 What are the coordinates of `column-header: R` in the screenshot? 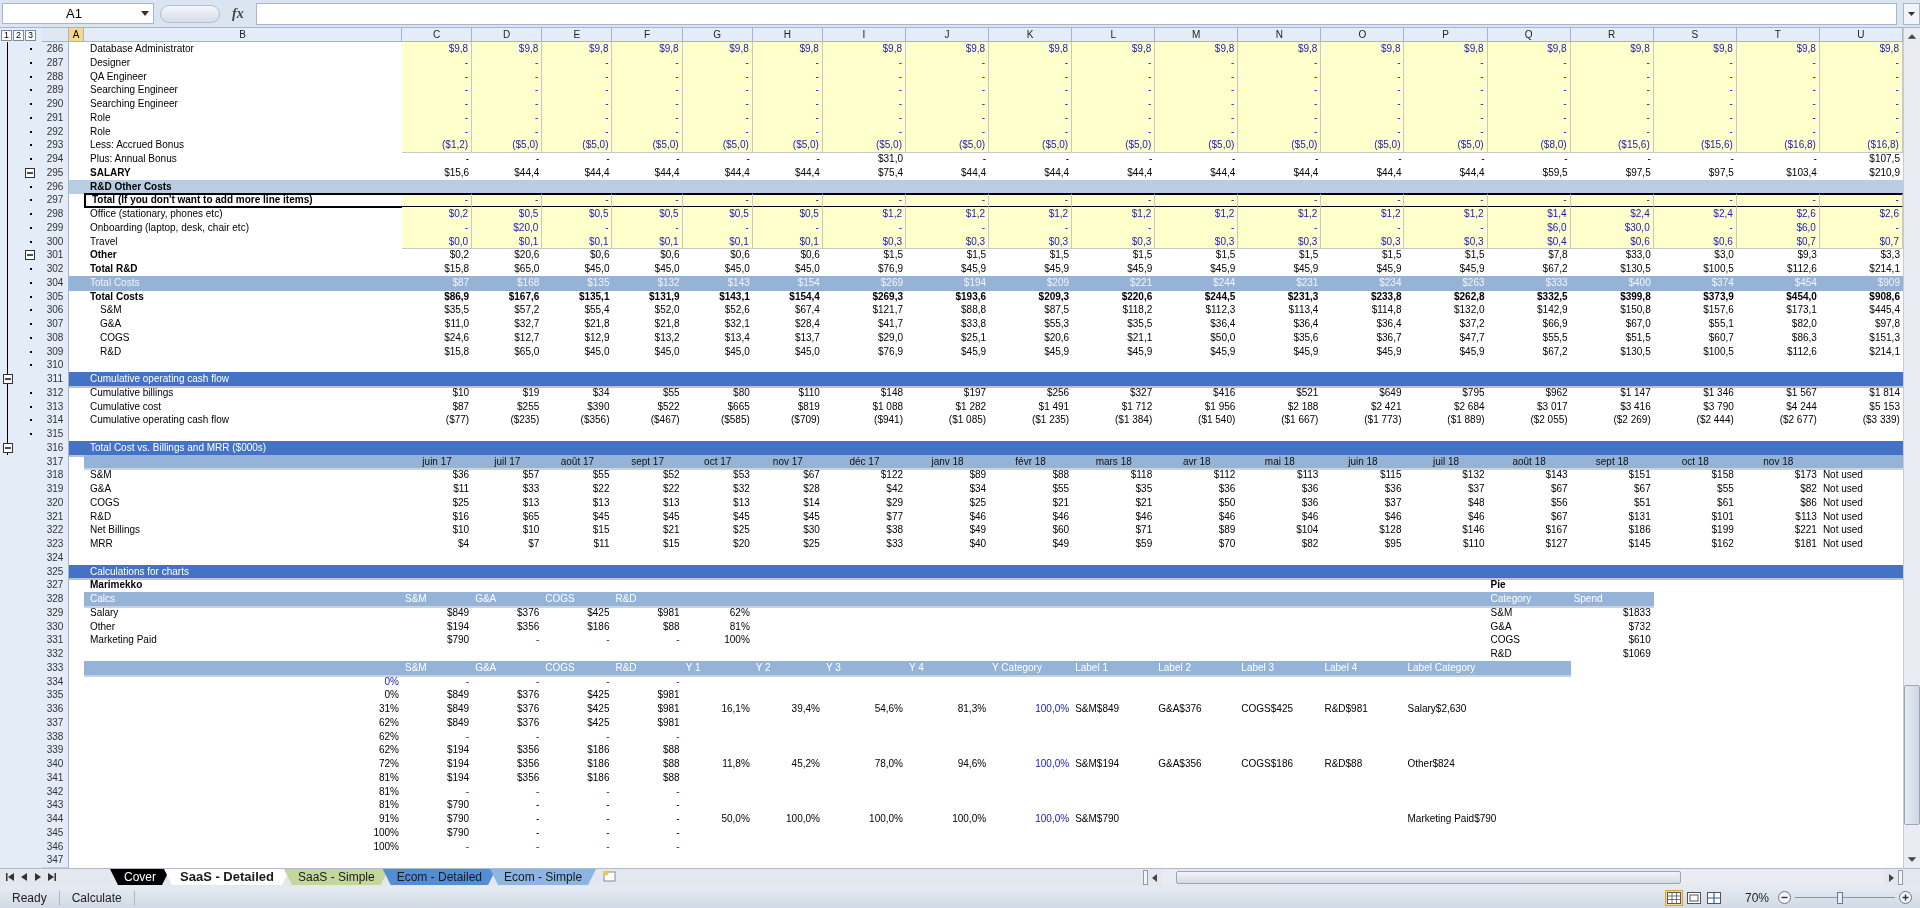 It's located at (1612, 34).